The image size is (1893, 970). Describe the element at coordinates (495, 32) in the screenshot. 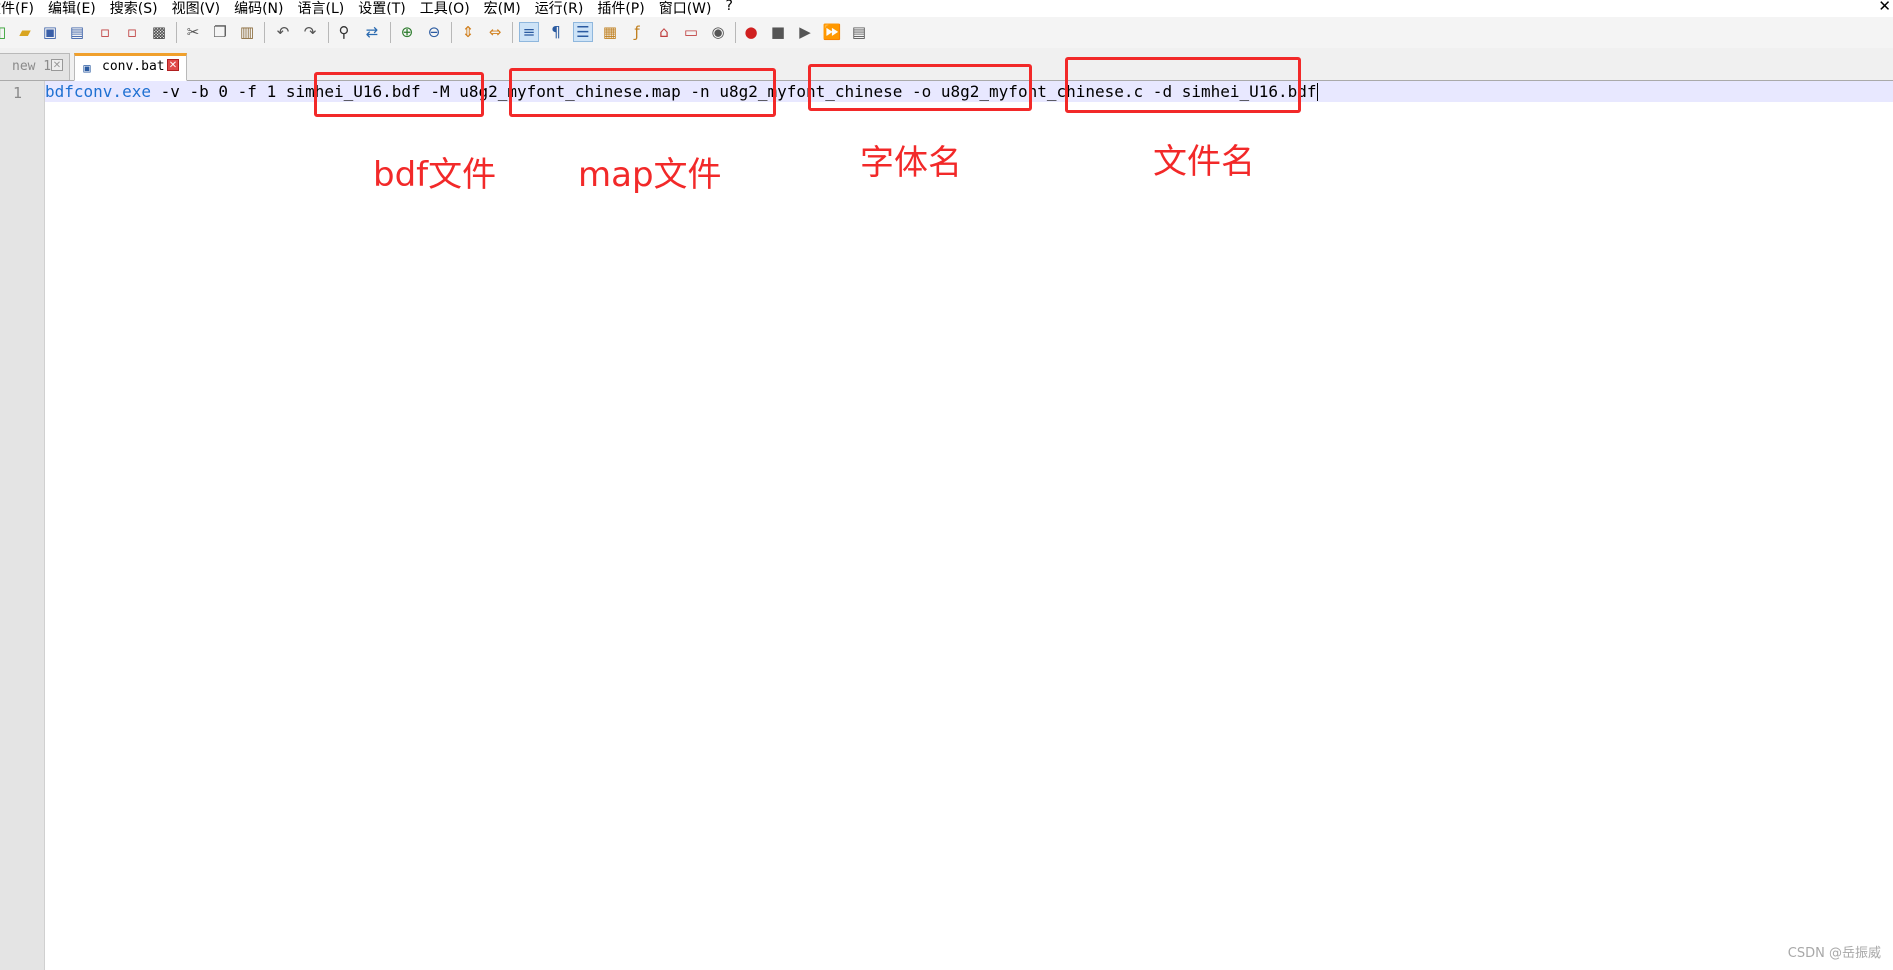

I see `sync-horizontal-icon: ⇔` at that location.